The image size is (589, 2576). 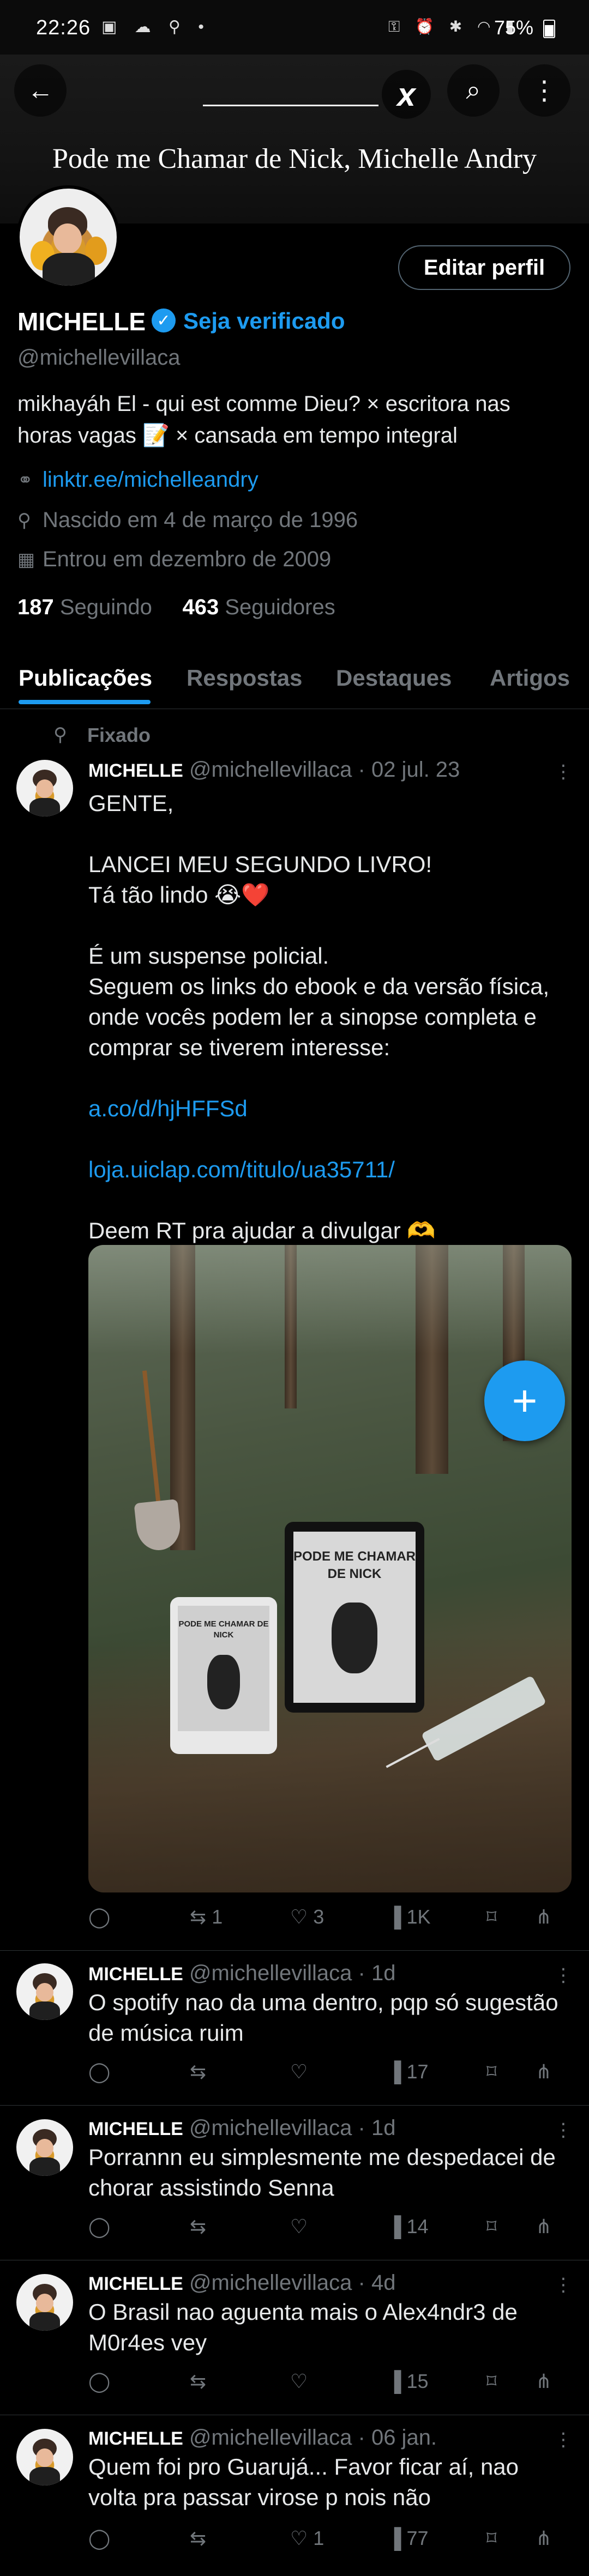 I want to click on like-button: ♡ 3, so click(x=307, y=1917).